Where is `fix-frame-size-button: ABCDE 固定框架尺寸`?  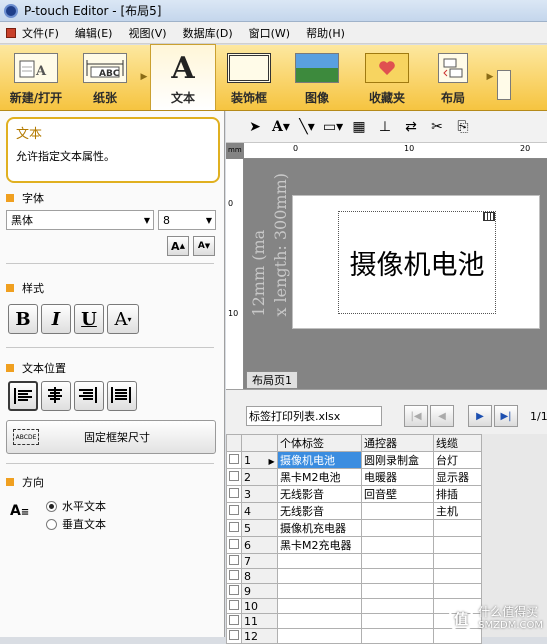 fix-frame-size-button: ABCDE 固定框架尺寸 is located at coordinates (111, 437).